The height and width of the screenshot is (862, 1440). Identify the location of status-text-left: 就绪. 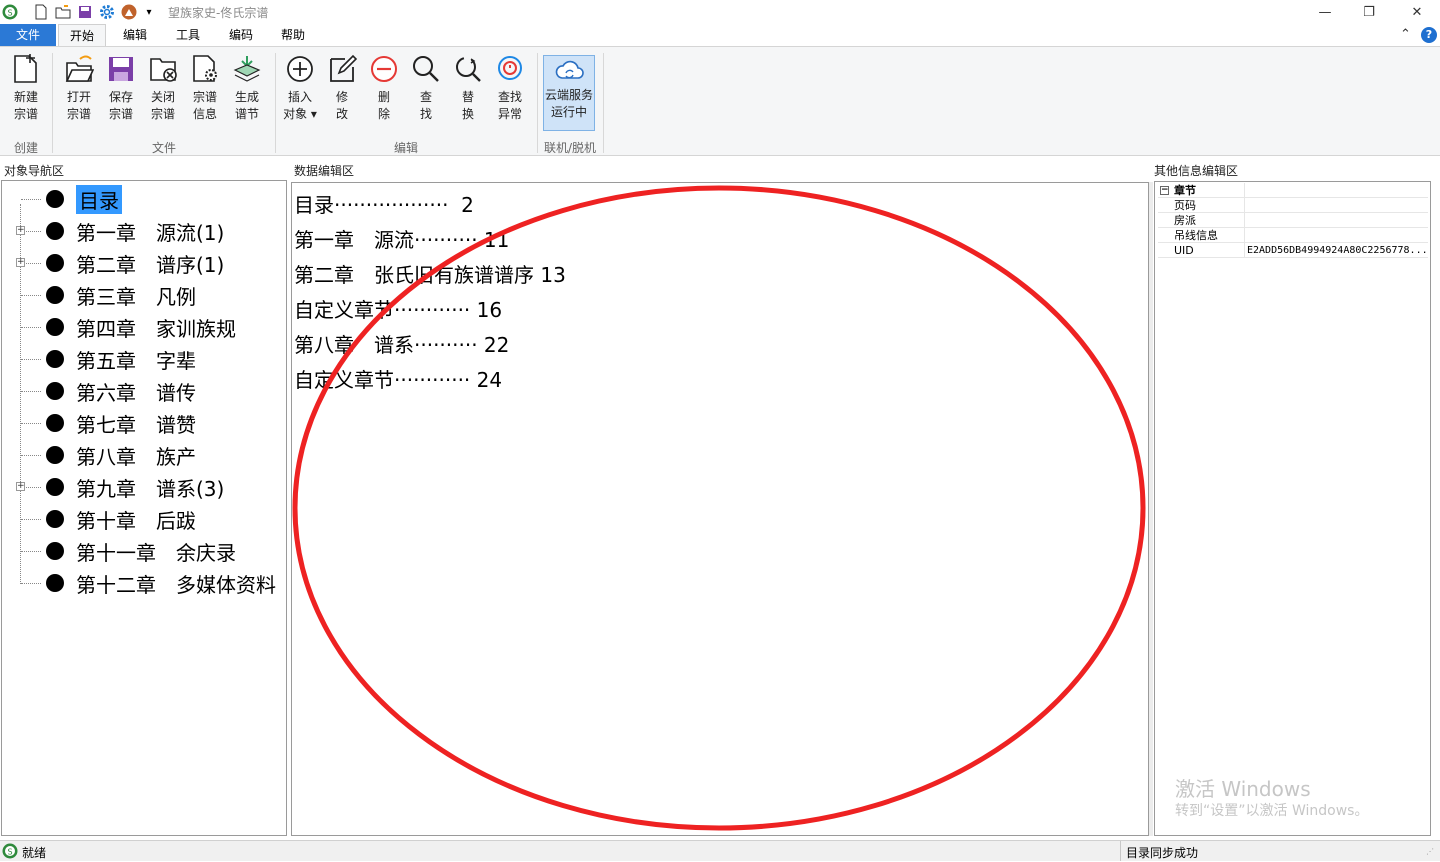
(34, 853).